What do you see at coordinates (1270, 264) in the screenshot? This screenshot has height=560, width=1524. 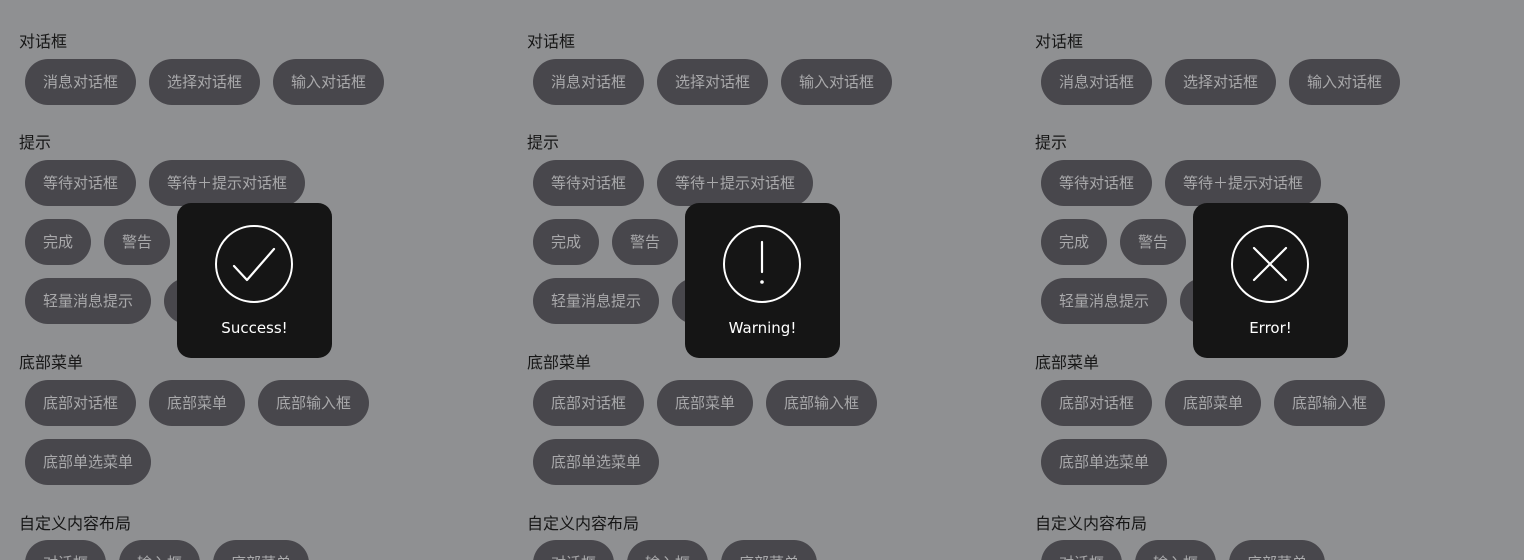 I see `x-circle-icon` at bounding box center [1270, 264].